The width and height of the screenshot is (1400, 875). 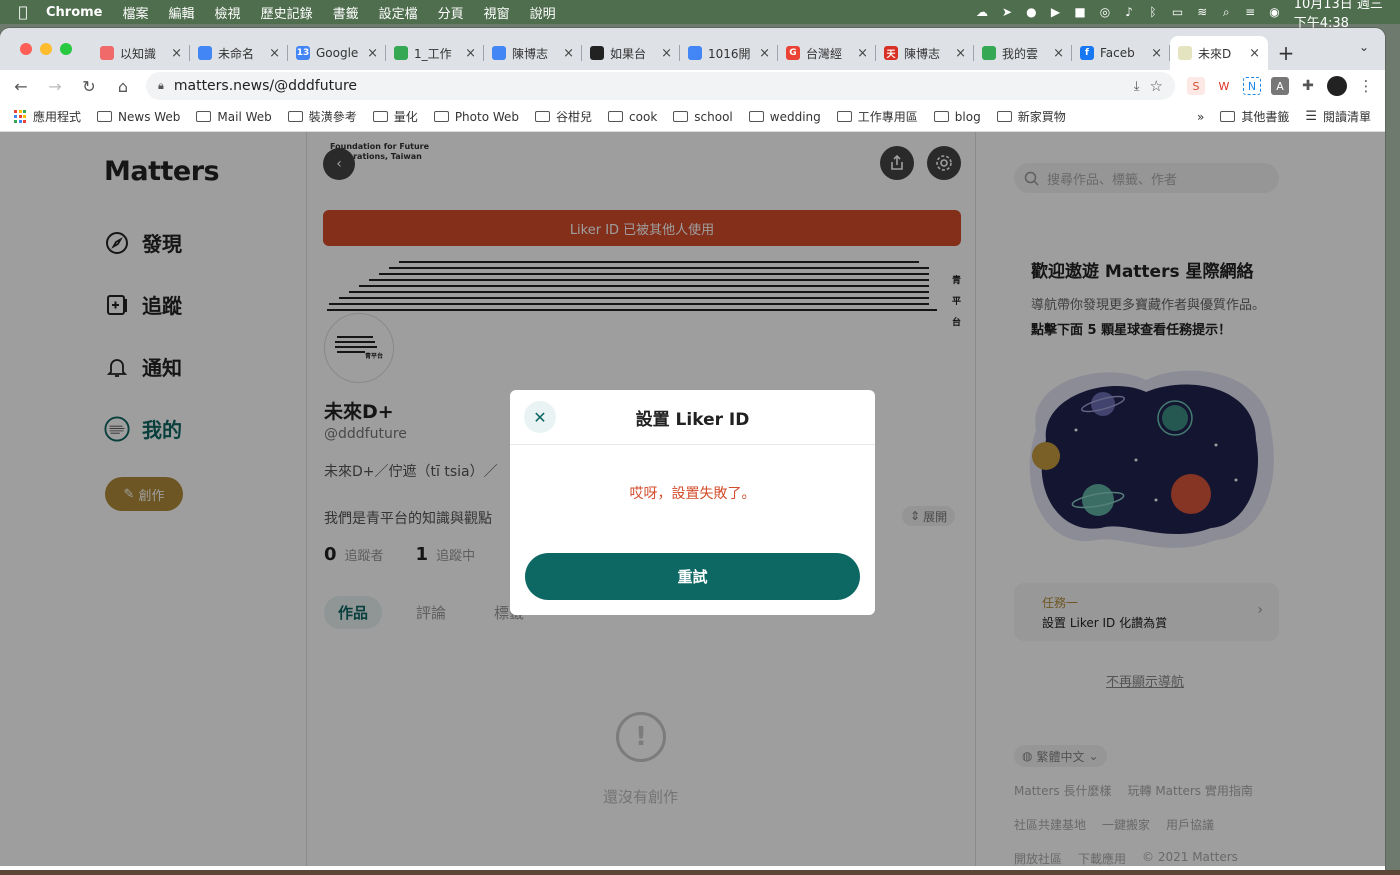 What do you see at coordinates (543, 12) in the screenshot?
I see `menu-help: 說明` at bounding box center [543, 12].